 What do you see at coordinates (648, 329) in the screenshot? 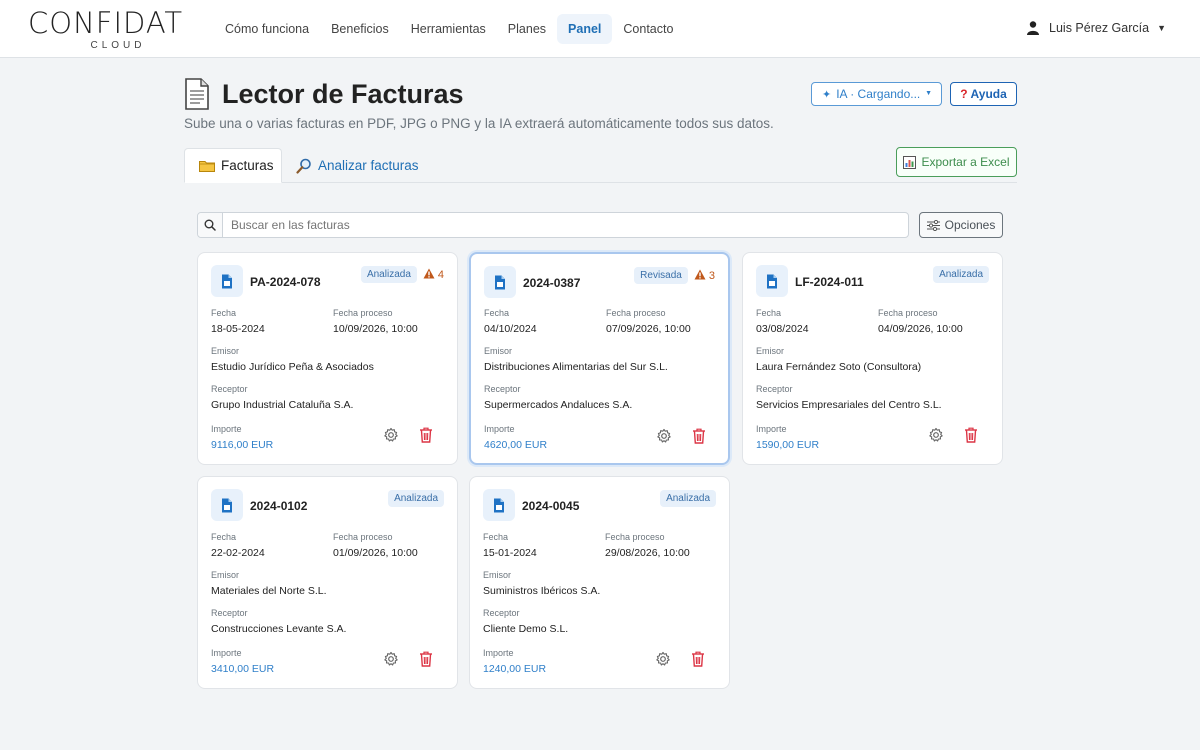
I see `fecha-proceso-value: 07/09/2026, 10:00` at bounding box center [648, 329].